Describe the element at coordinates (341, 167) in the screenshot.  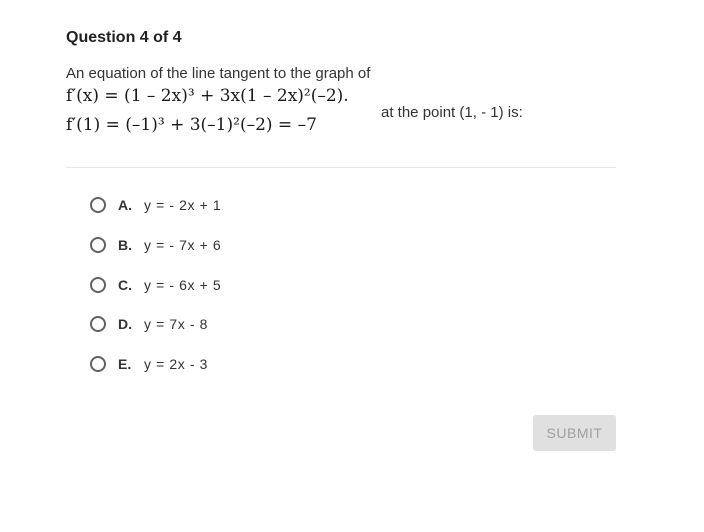
I see `divider` at that location.